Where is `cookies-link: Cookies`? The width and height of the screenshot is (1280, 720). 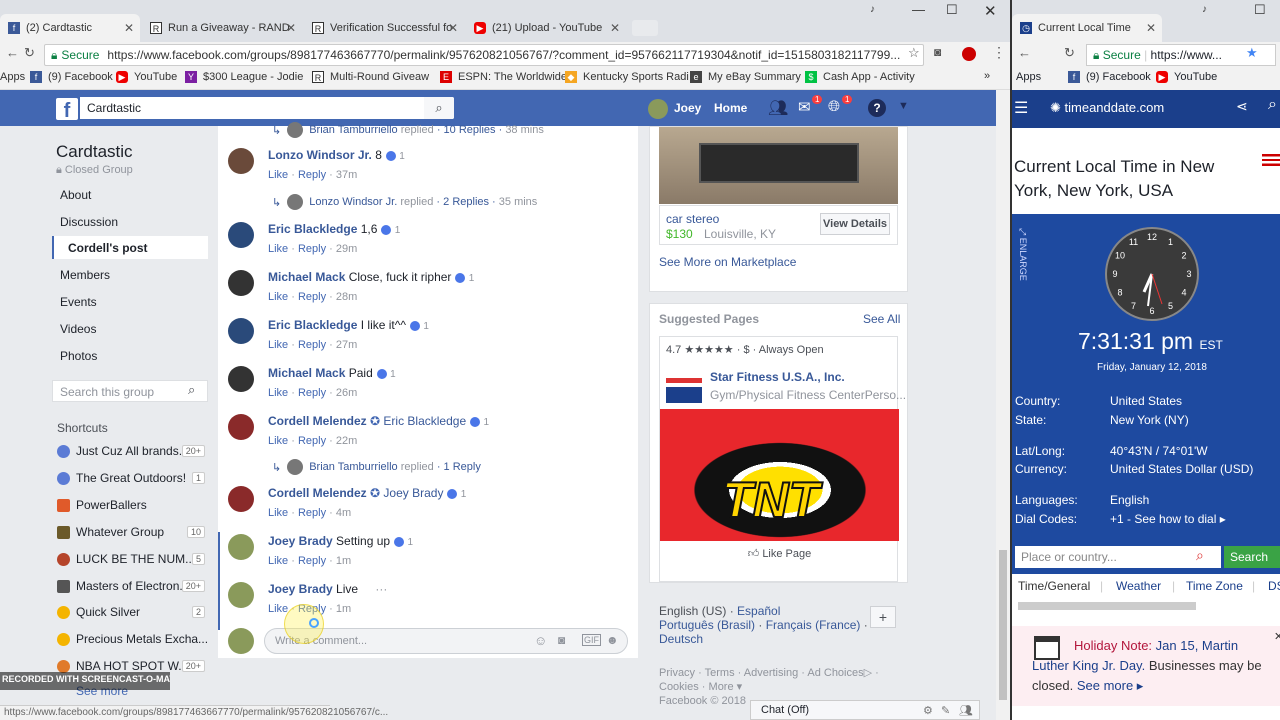 cookies-link: Cookies is located at coordinates (679, 687).